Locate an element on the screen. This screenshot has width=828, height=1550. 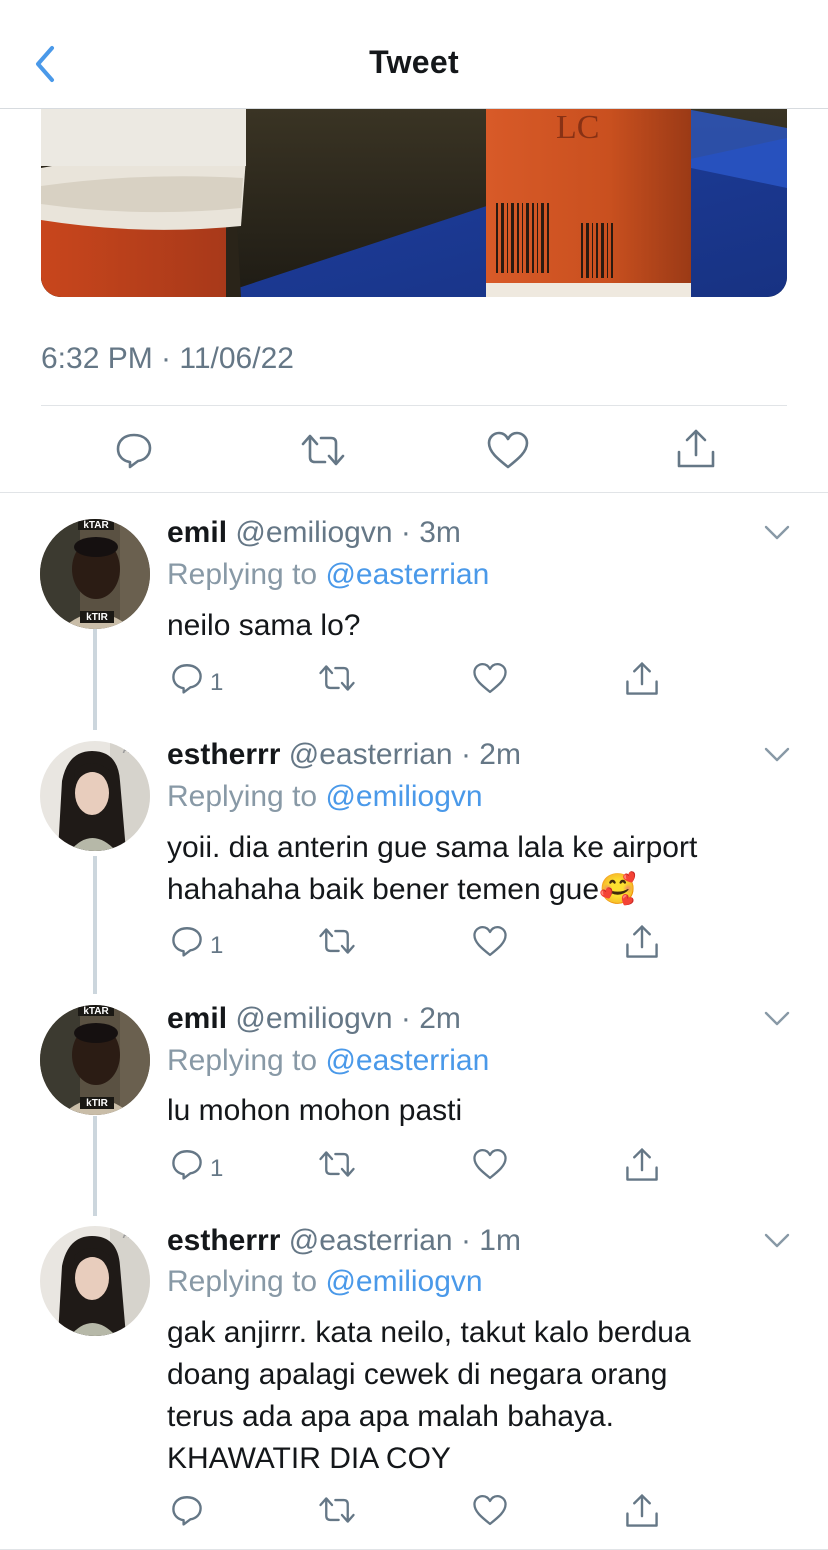
reply-meta: emil @emiliogvn · 2m is located at coordinates (314, 1019).